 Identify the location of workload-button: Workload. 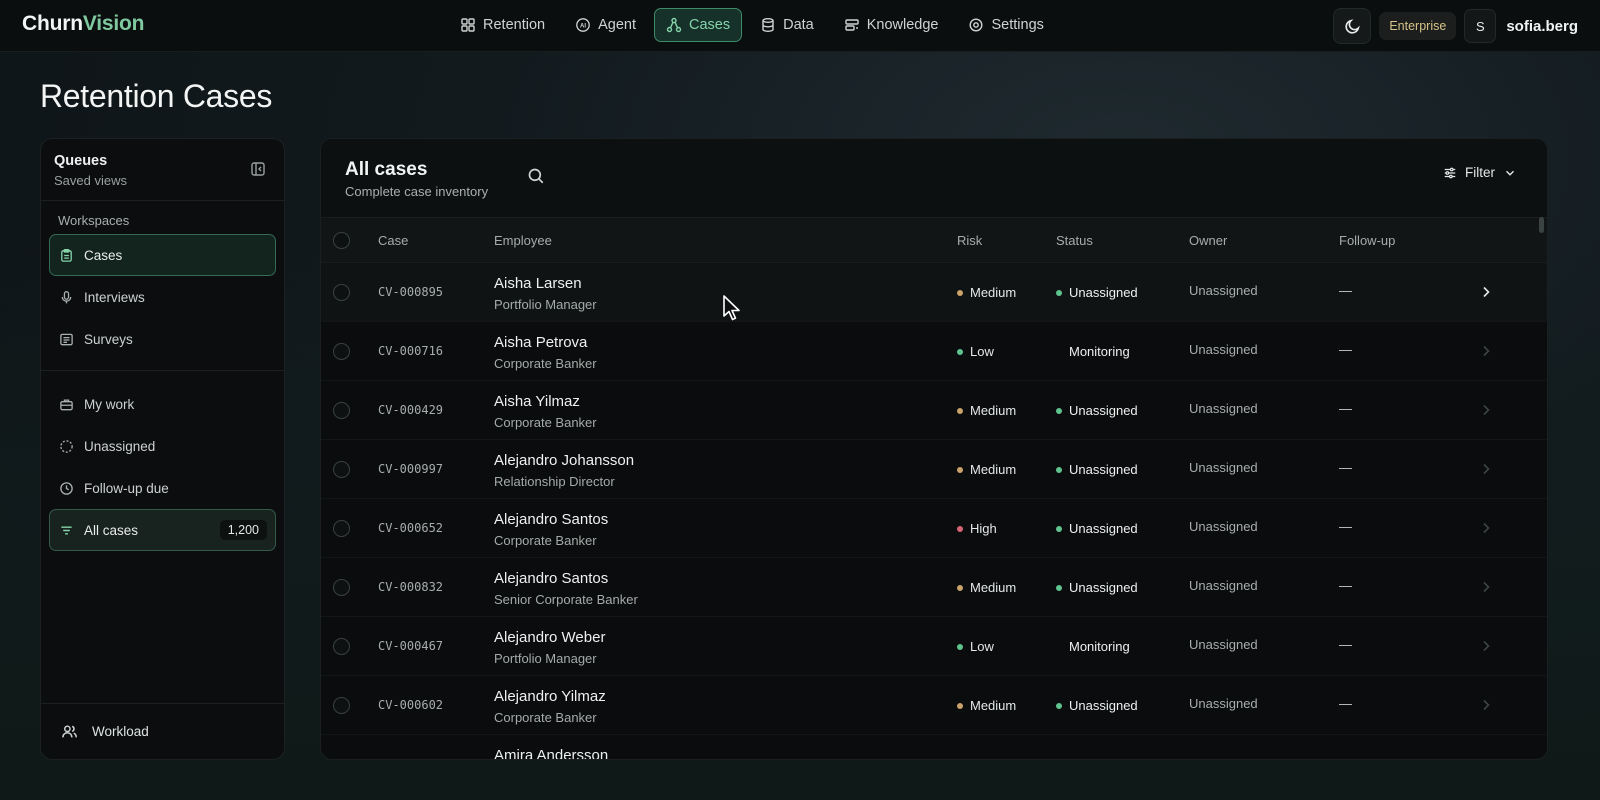
(162, 731).